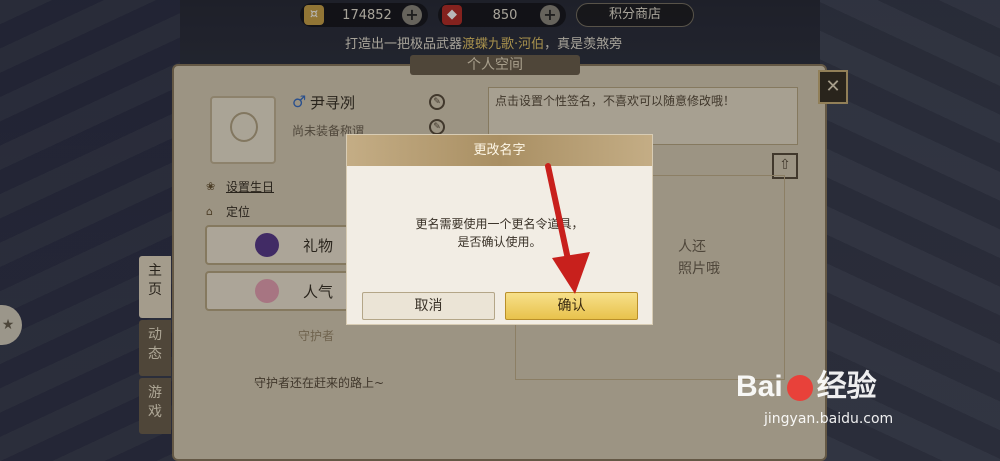 This screenshot has height=461, width=1000. Describe the element at coordinates (759, 386) in the screenshot. I see `watermark-brand-left: Bai` at that location.